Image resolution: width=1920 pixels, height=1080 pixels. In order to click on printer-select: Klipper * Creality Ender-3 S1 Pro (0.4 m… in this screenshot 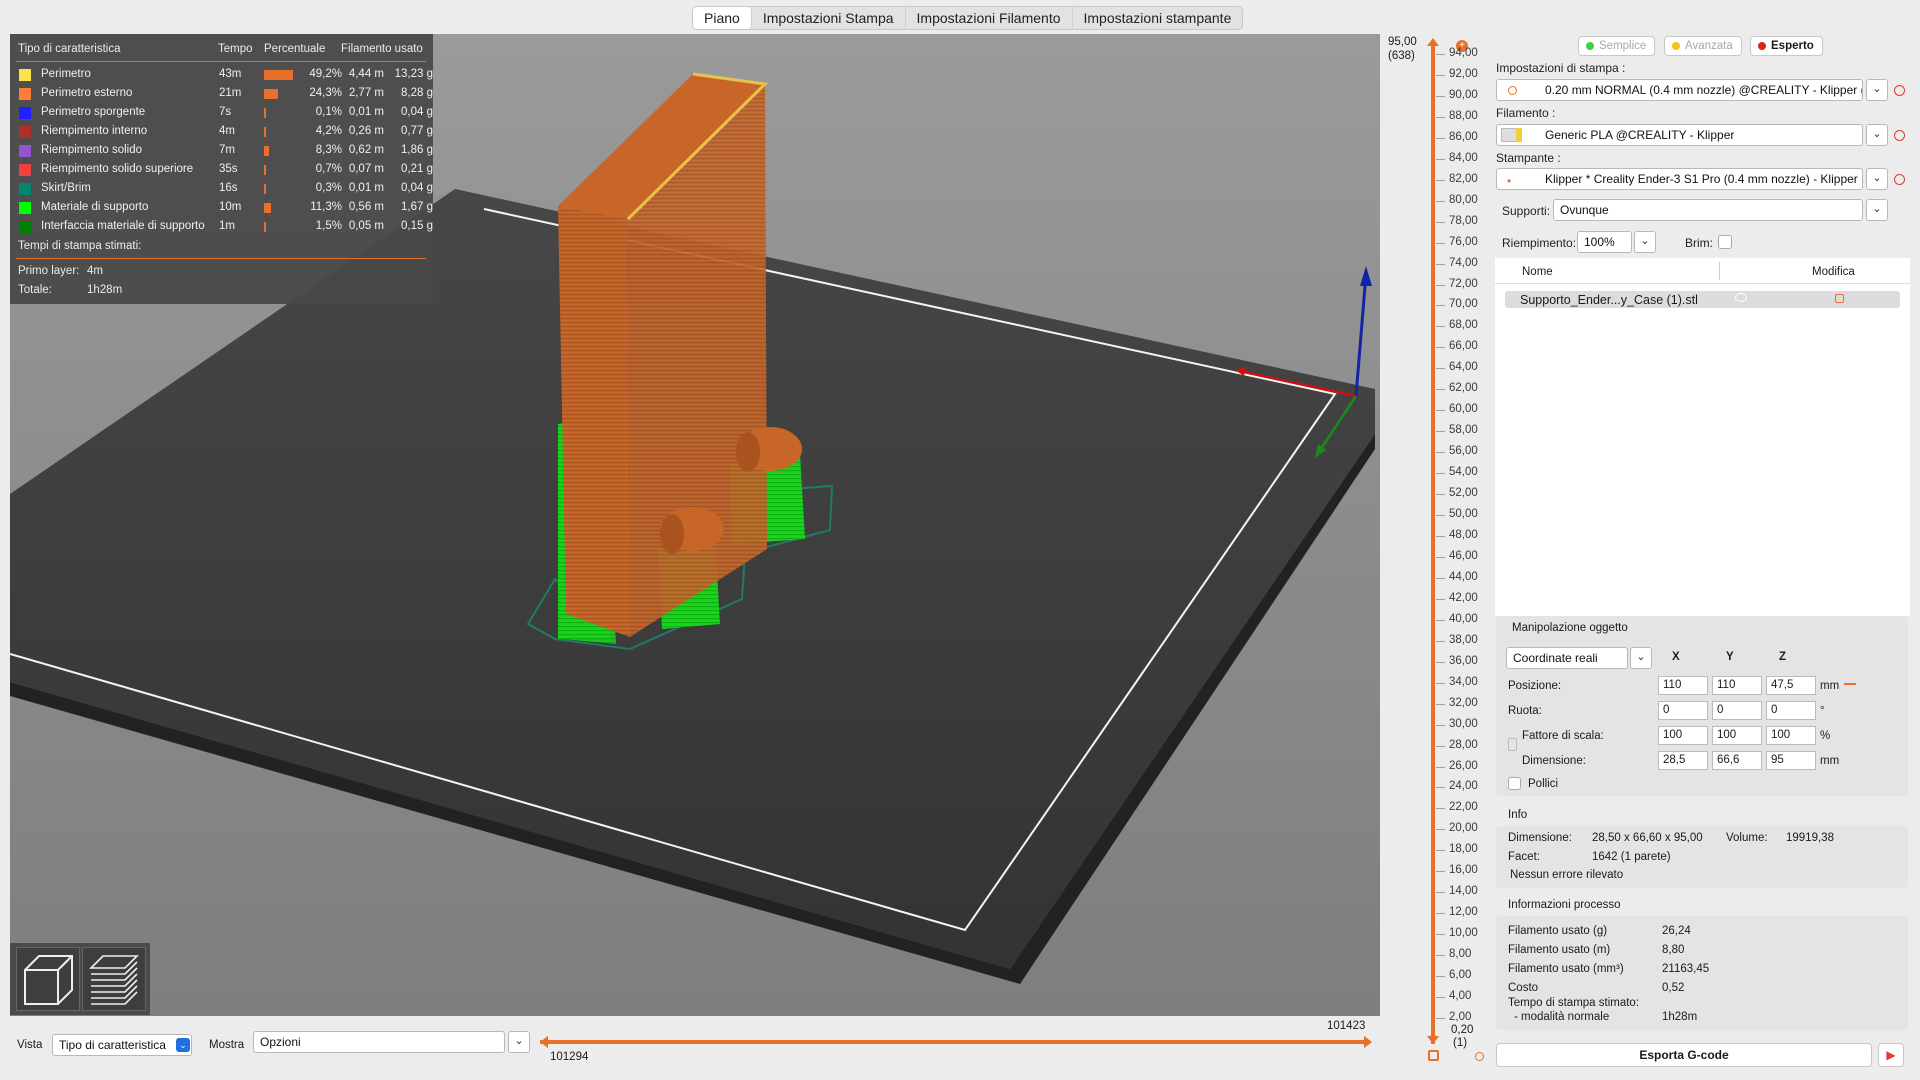, I will do `click(1679, 179)`.